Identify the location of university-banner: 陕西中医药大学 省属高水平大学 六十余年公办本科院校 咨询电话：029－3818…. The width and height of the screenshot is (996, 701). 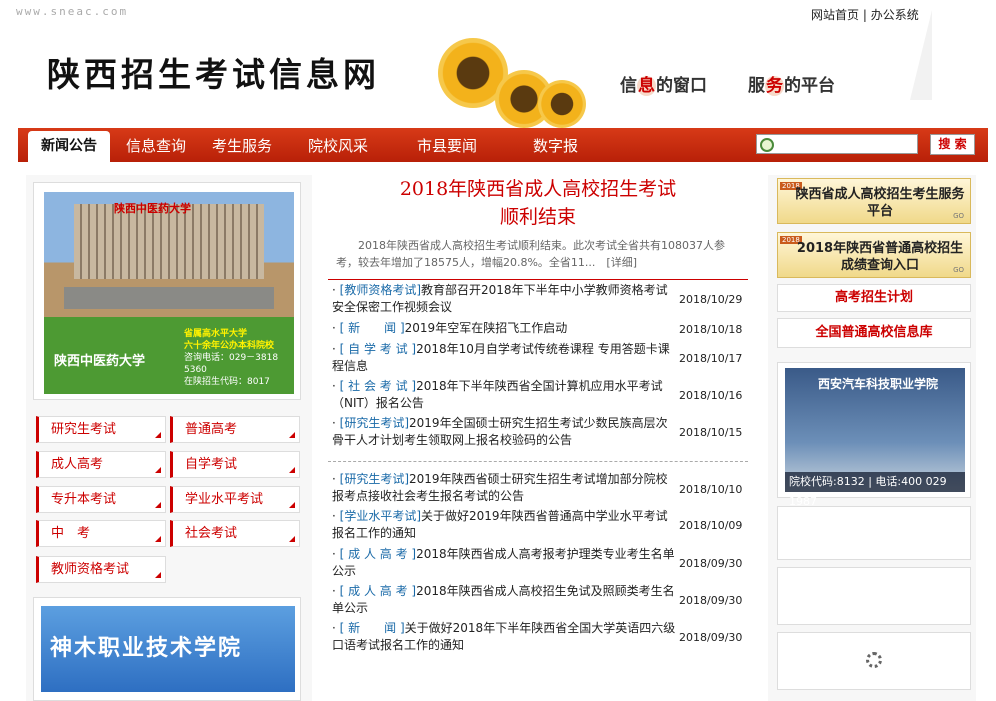
(169, 293).